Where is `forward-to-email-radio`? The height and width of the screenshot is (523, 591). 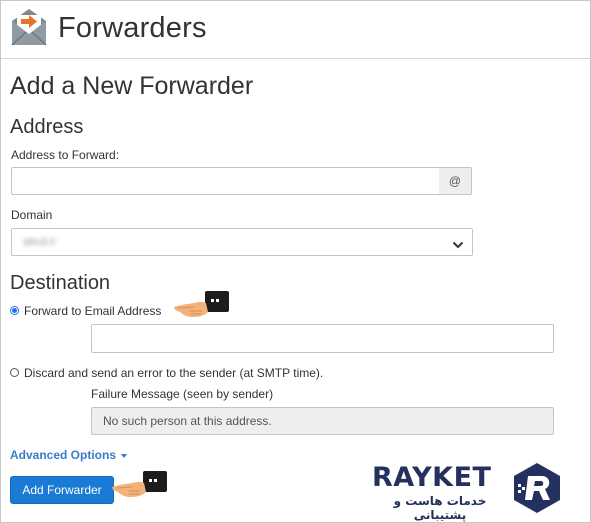 forward-to-email-radio is located at coordinates (14, 310).